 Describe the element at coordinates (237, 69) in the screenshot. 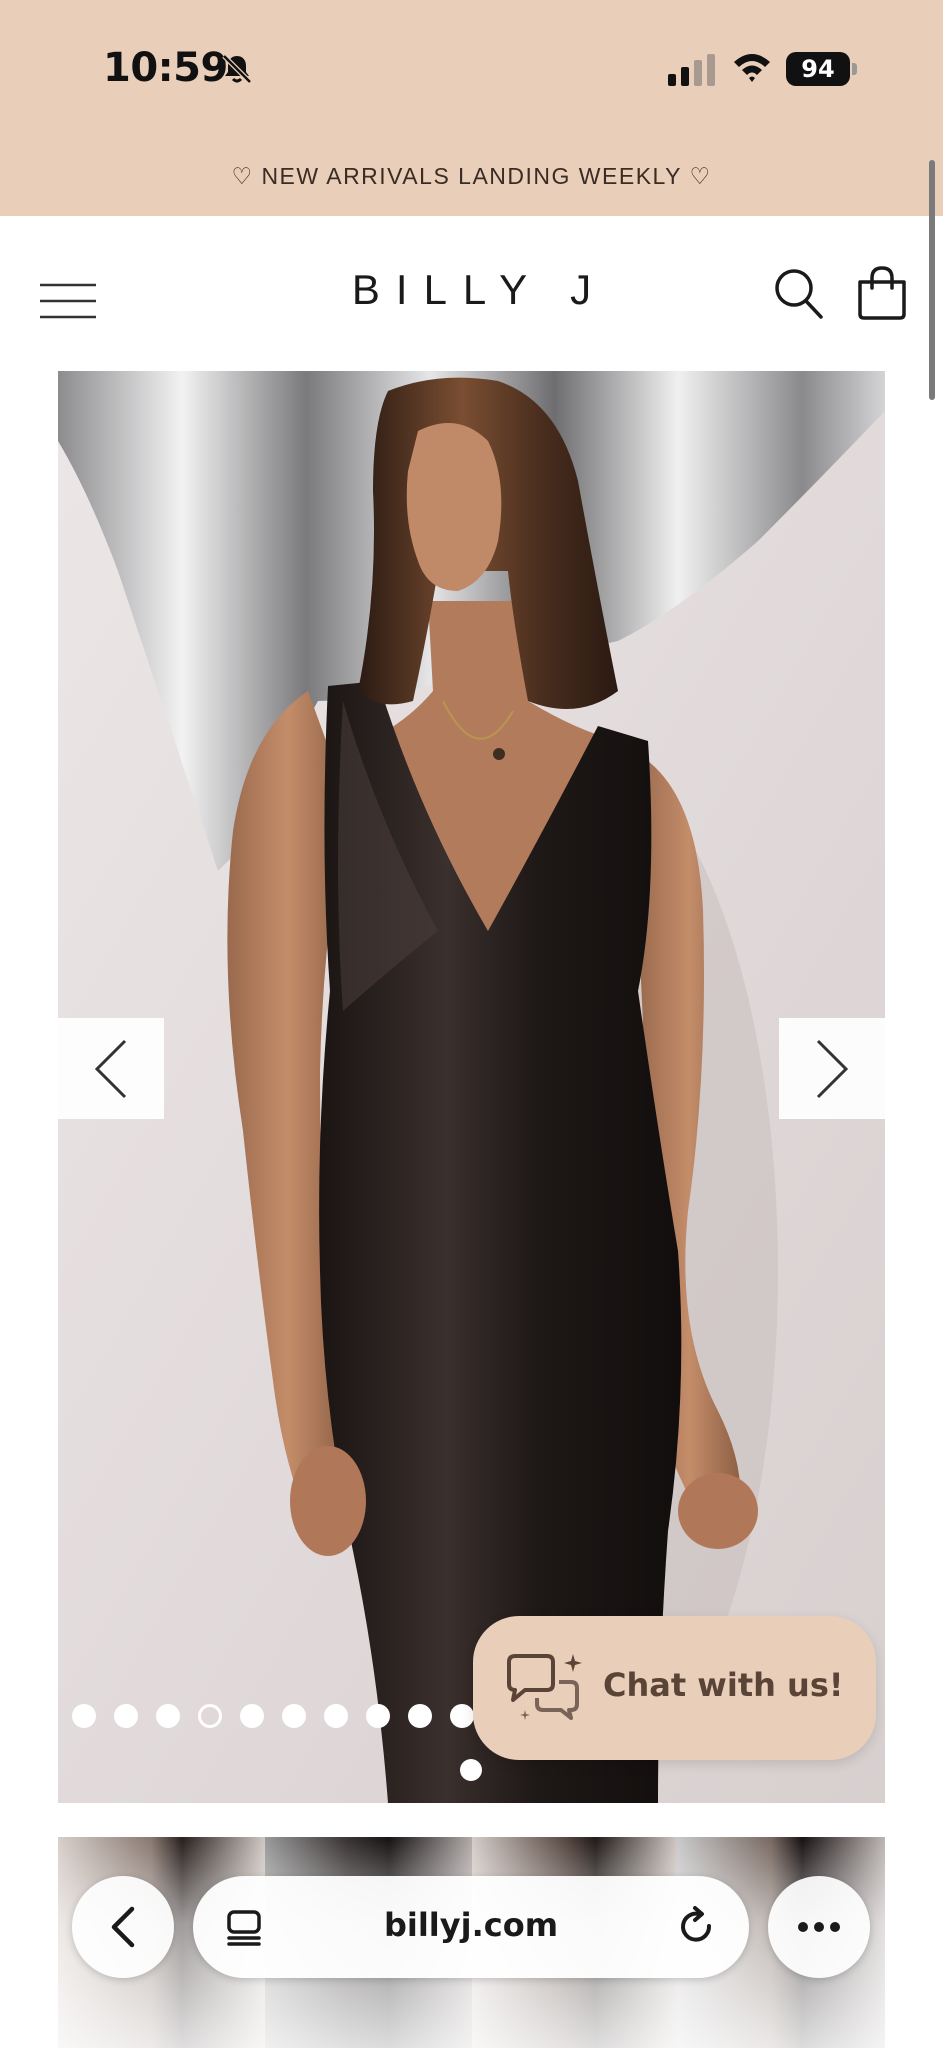

I see `bell-slash-icon` at that location.